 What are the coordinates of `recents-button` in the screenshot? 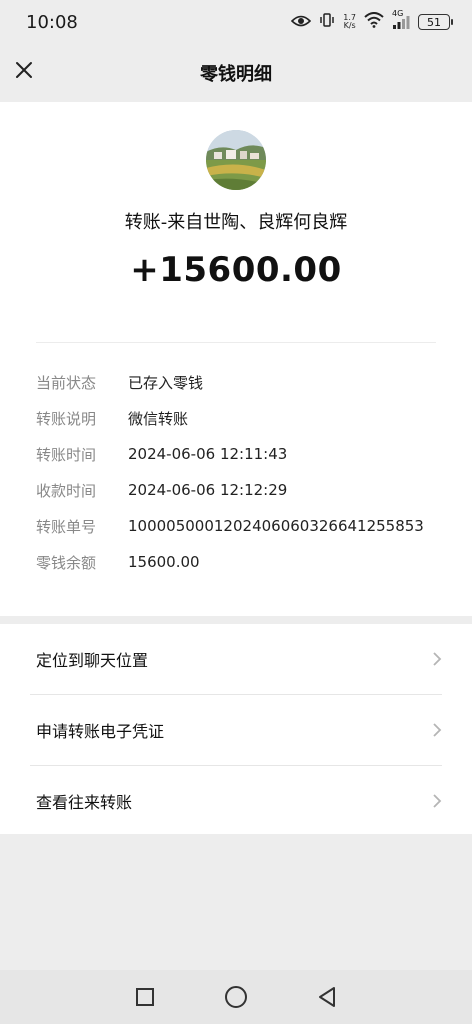 It's located at (145, 997).